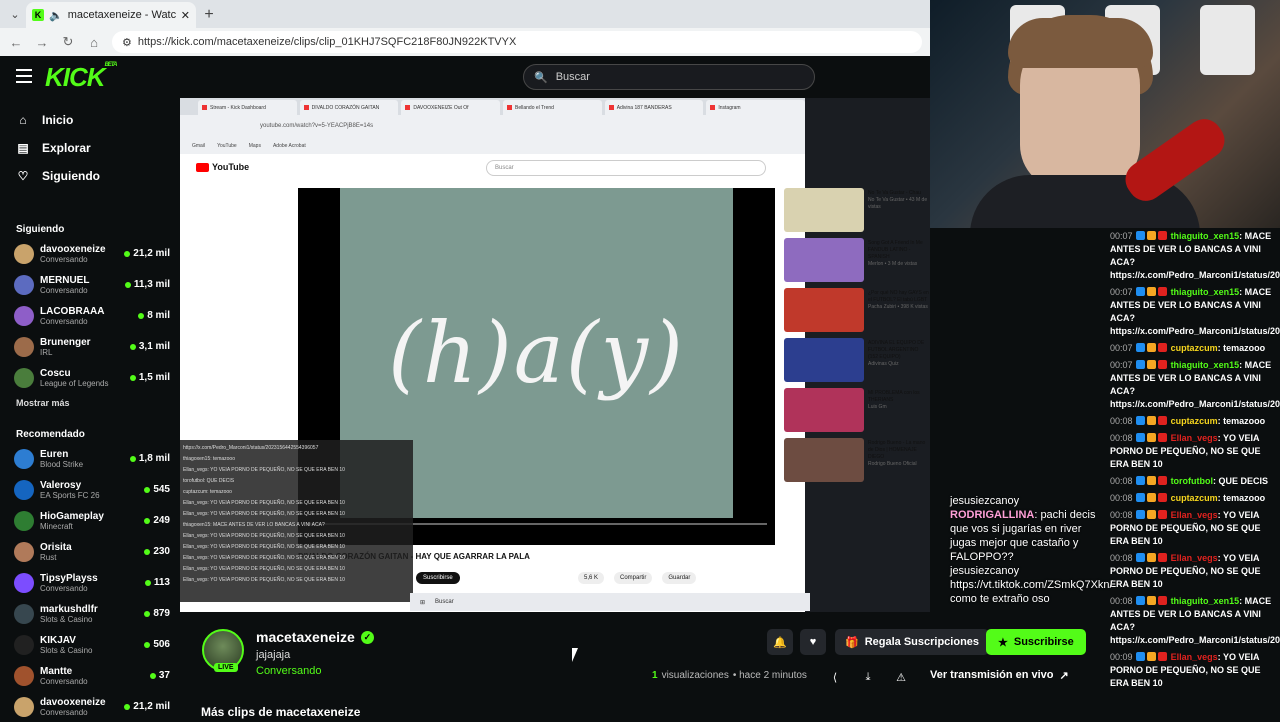 This screenshot has width=1280, height=722. What do you see at coordinates (288, 671) in the screenshot?
I see `stream-category: Conversando` at bounding box center [288, 671].